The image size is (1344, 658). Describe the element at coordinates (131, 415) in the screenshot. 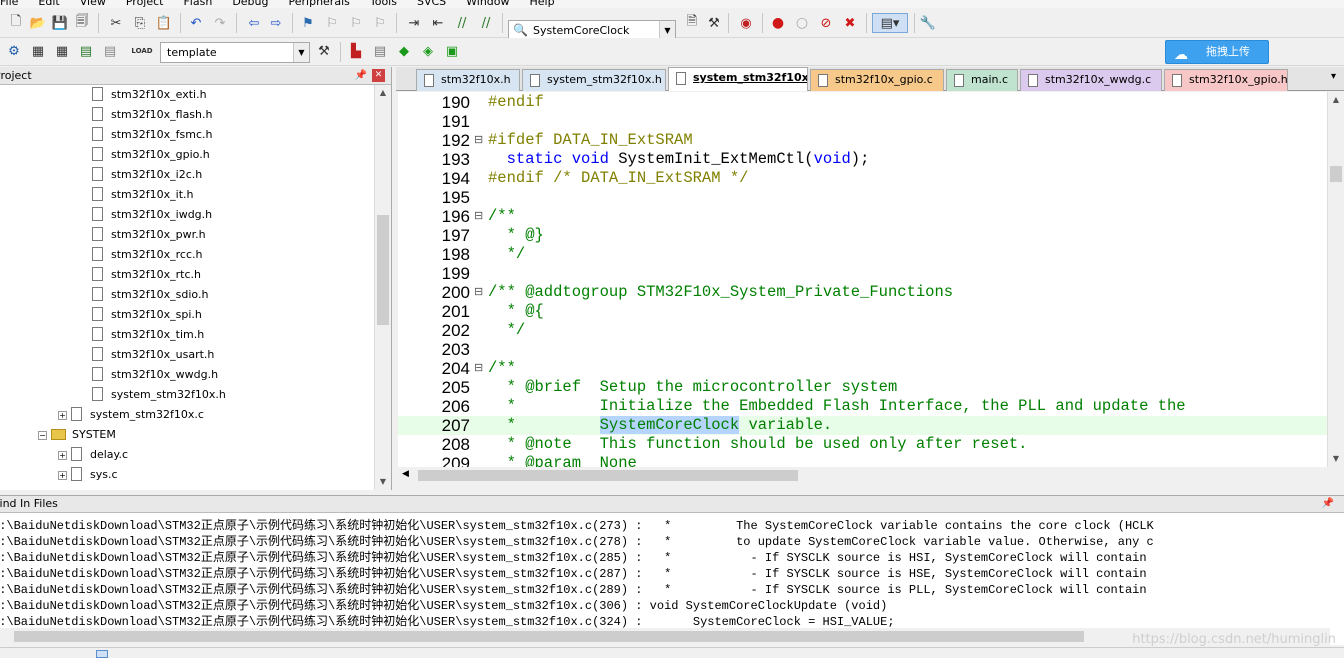

I see `tree-item: + system_stm32f10x.c` at that location.